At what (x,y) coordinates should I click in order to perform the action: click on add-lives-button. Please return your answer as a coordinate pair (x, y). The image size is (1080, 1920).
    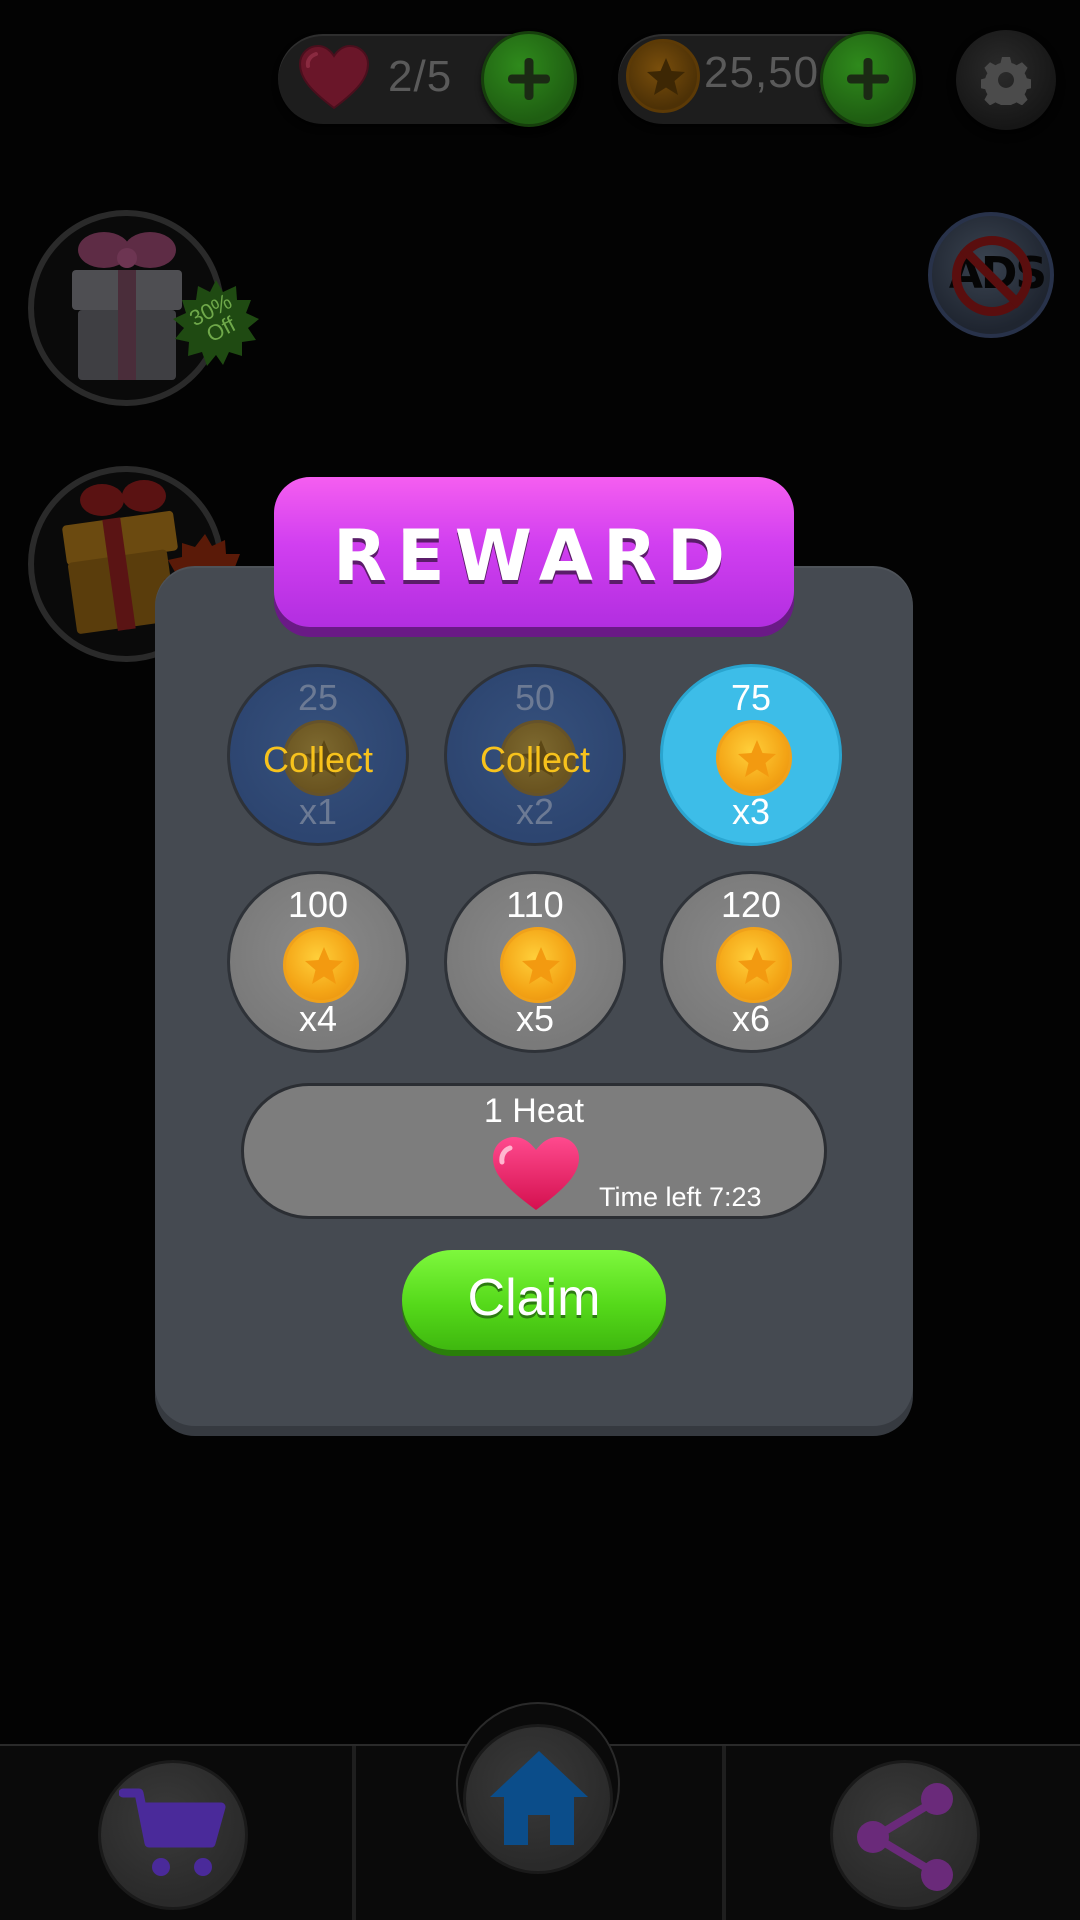
    Looking at the image, I should click on (529, 79).